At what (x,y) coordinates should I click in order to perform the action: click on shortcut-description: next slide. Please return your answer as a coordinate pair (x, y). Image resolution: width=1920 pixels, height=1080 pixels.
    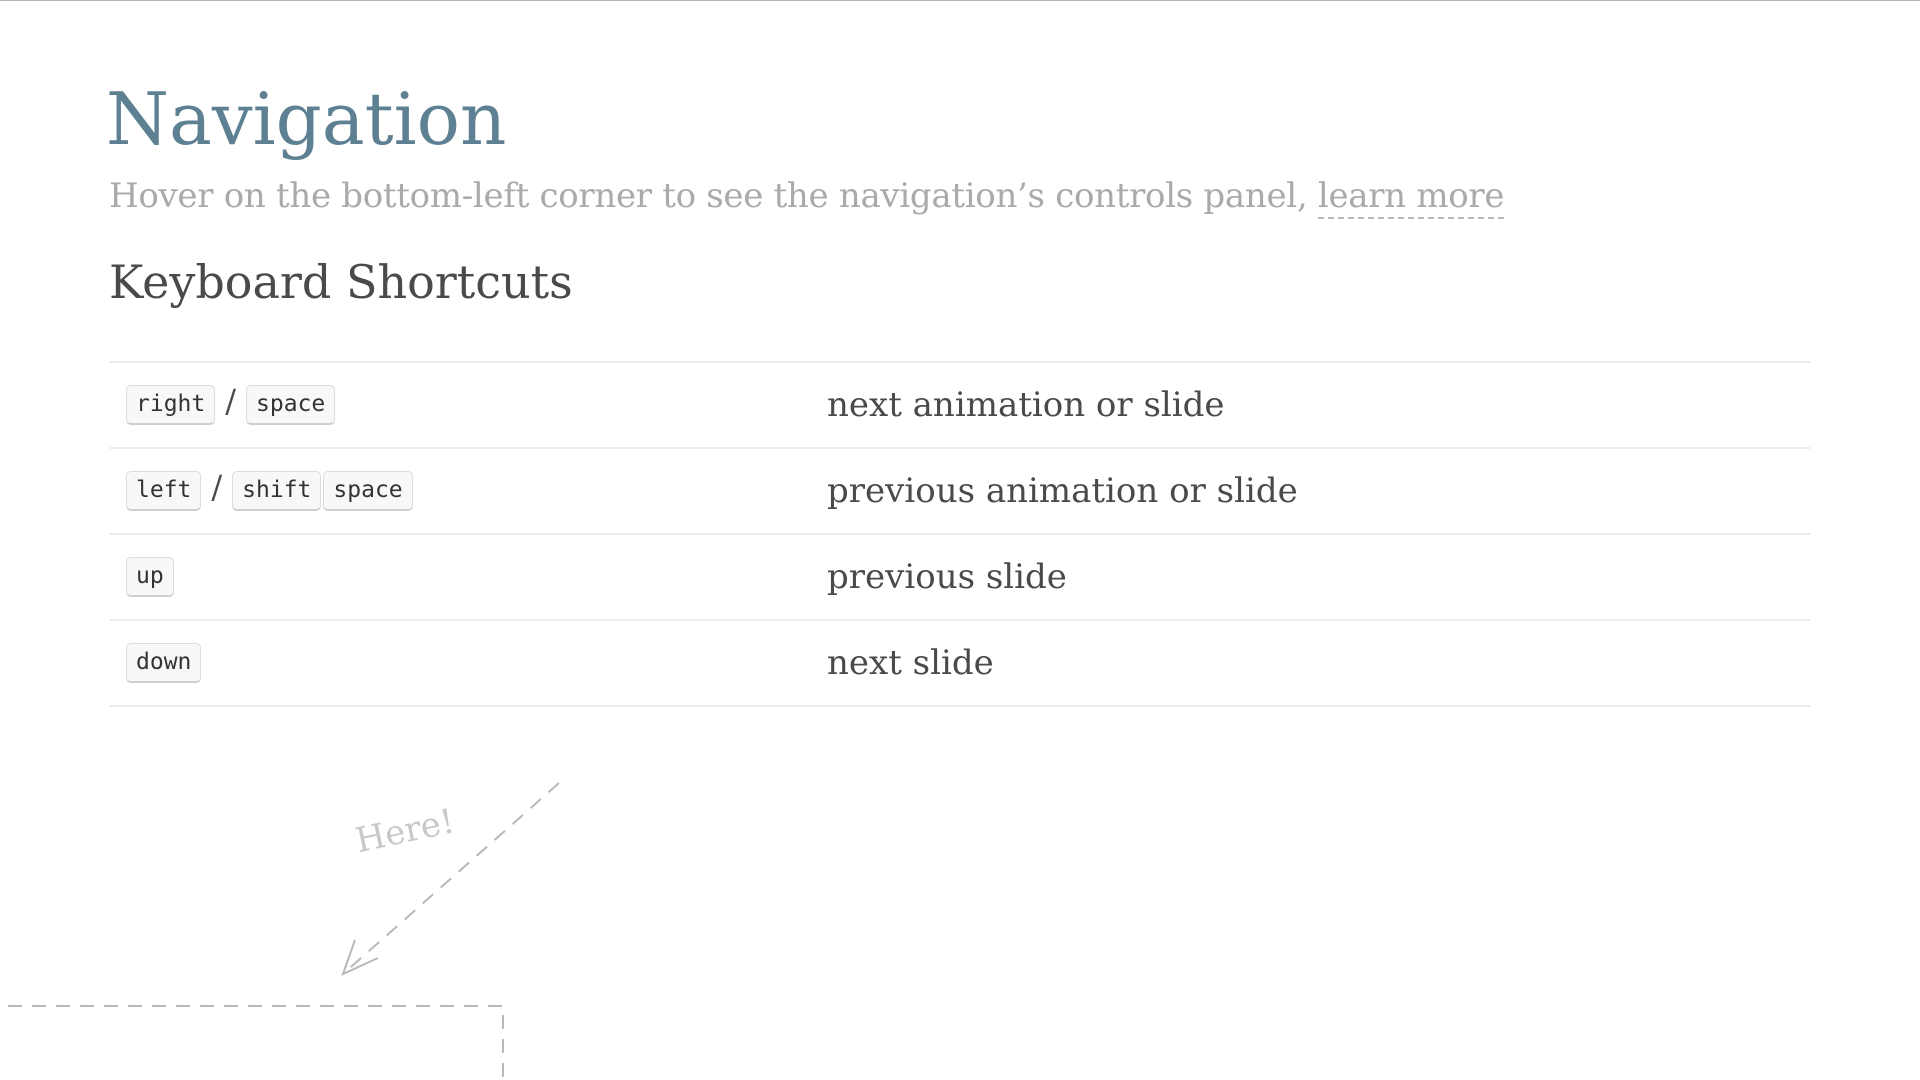
    Looking at the image, I should click on (910, 663).